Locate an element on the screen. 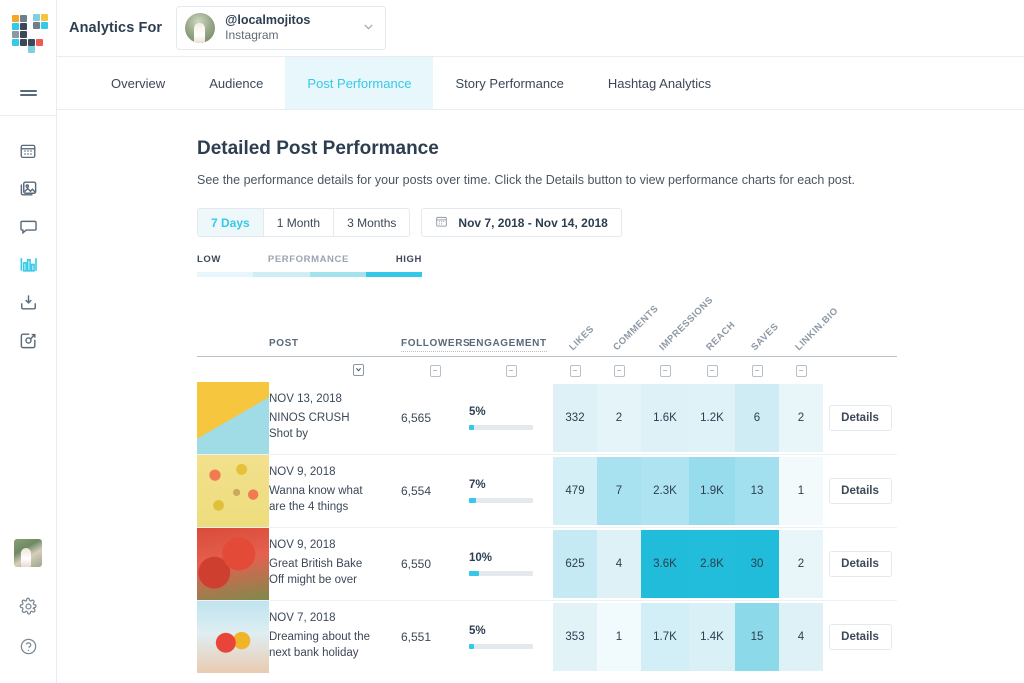 Image resolution: width=1024 pixels, height=683 pixels. account-selector: @localmojitos Instagram is located at coordinates (281, 28).